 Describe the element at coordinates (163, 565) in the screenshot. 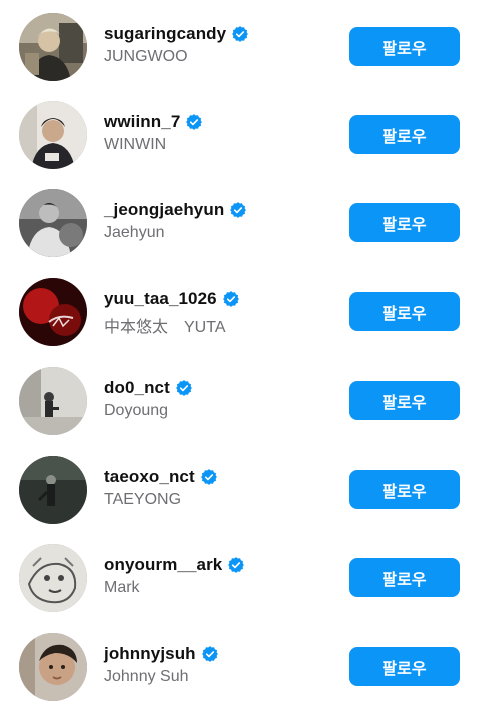

I see `username: onyourm__ark` at that location.